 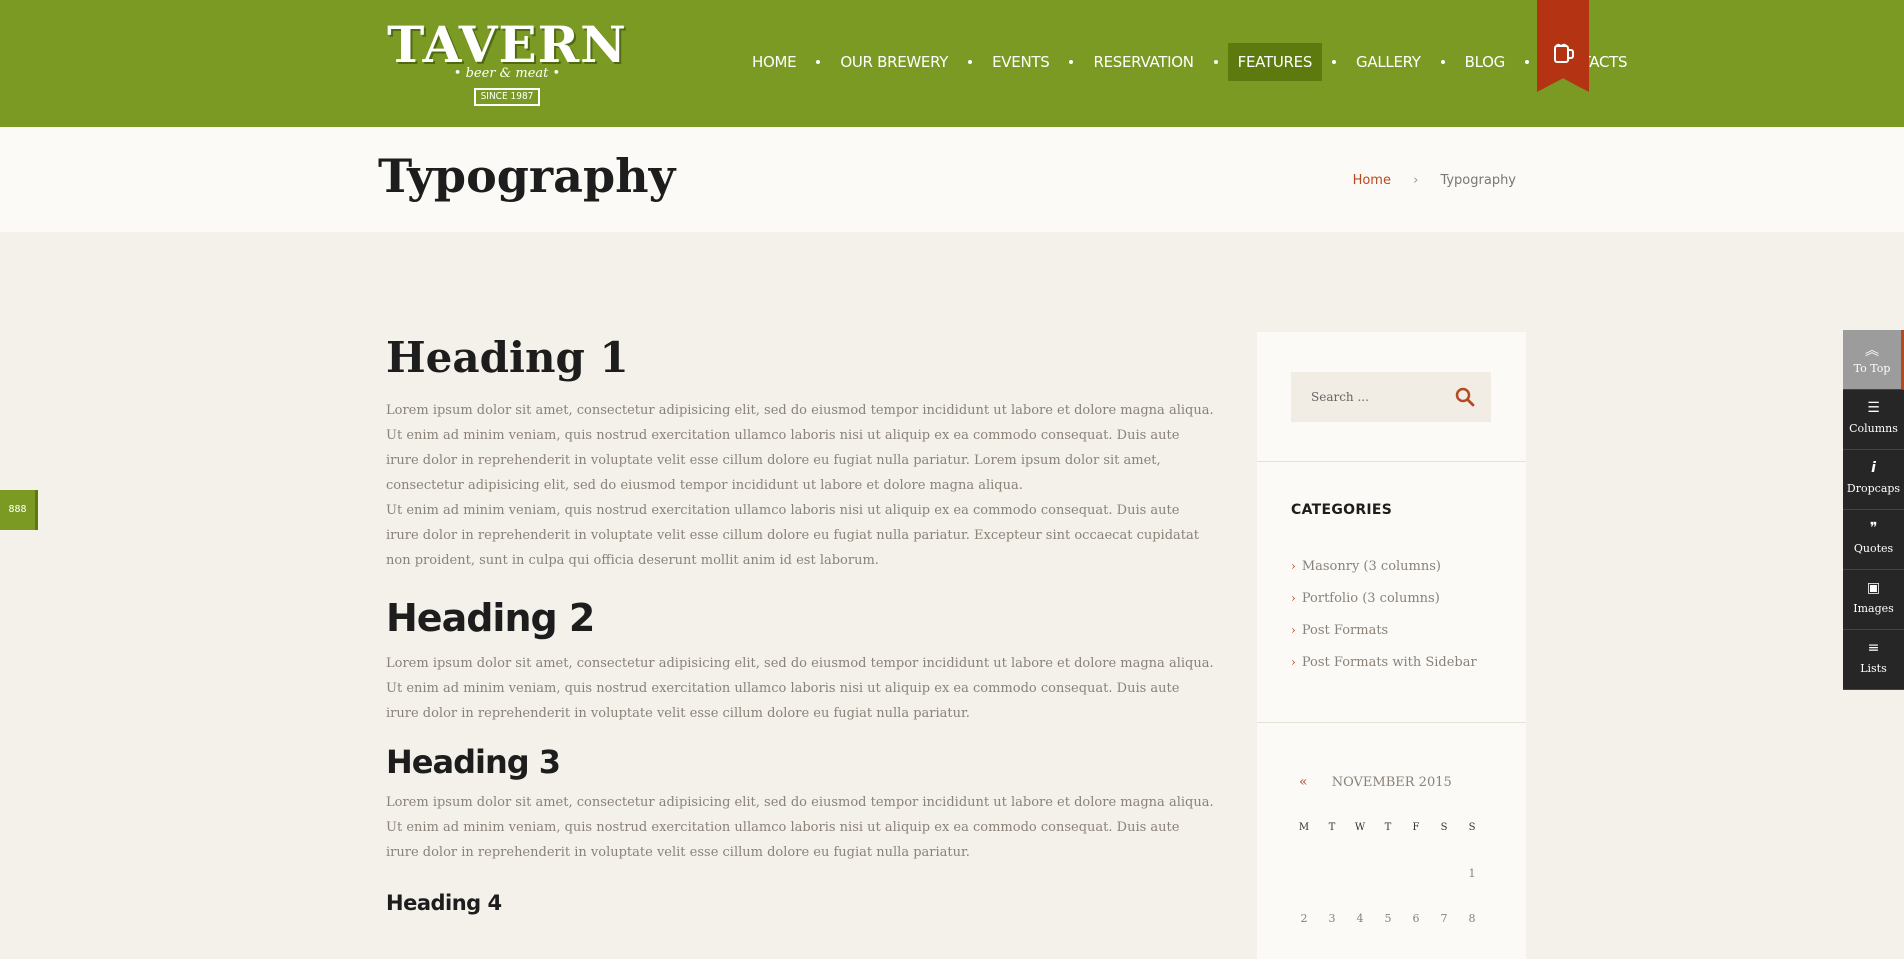 I want to click on settings-tab: 888, so click(x=19, y=510).